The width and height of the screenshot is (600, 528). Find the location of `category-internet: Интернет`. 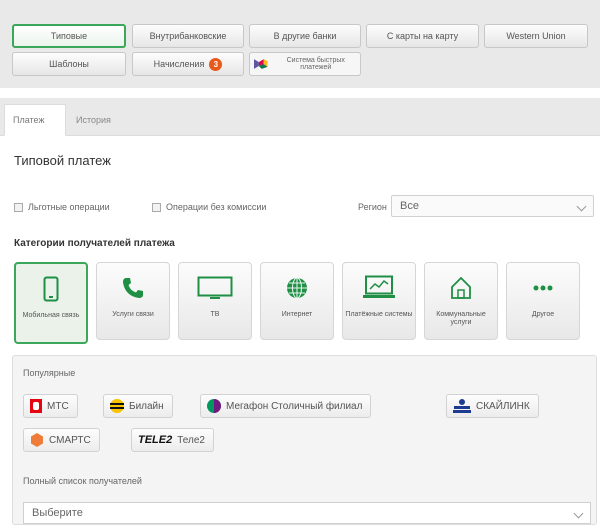

category-internet: Интернет is located at coordinates (297, 301).